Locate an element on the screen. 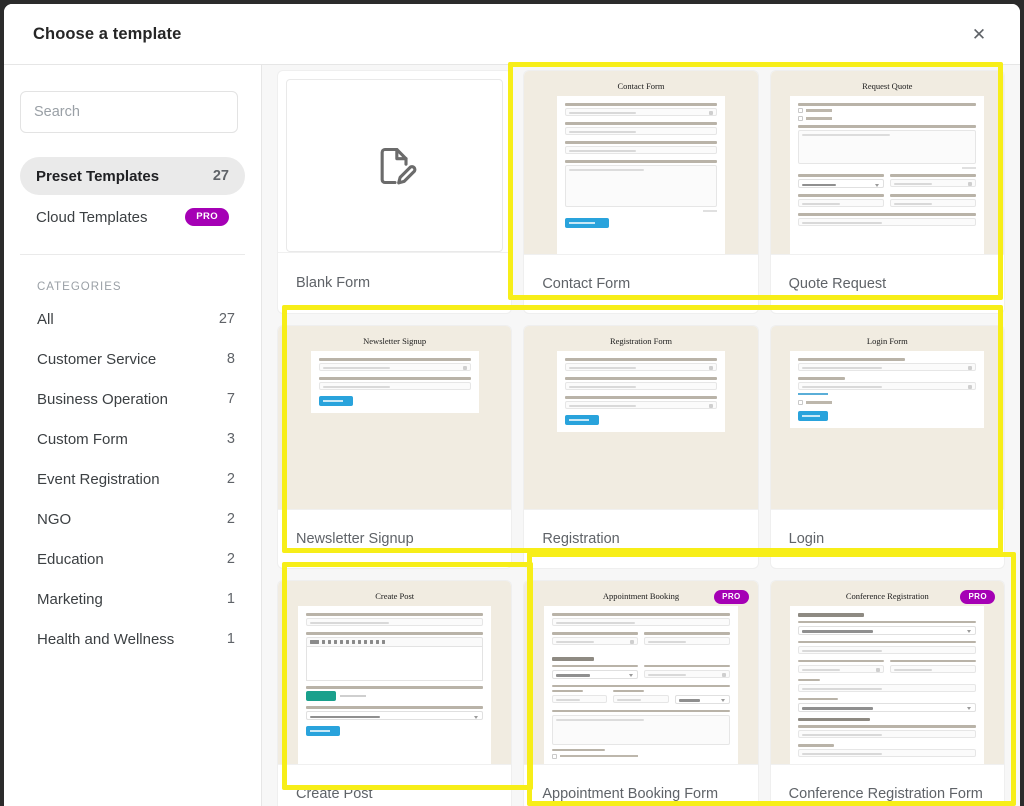  template-preview is located at coordinates (395, 165).